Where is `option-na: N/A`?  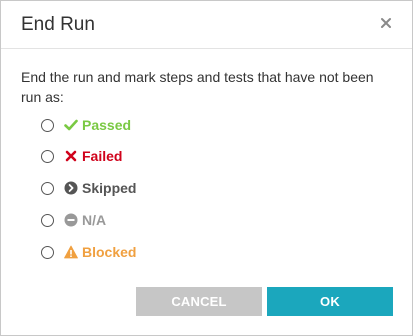
option-na: N/A is located at coordinates (73, 220).